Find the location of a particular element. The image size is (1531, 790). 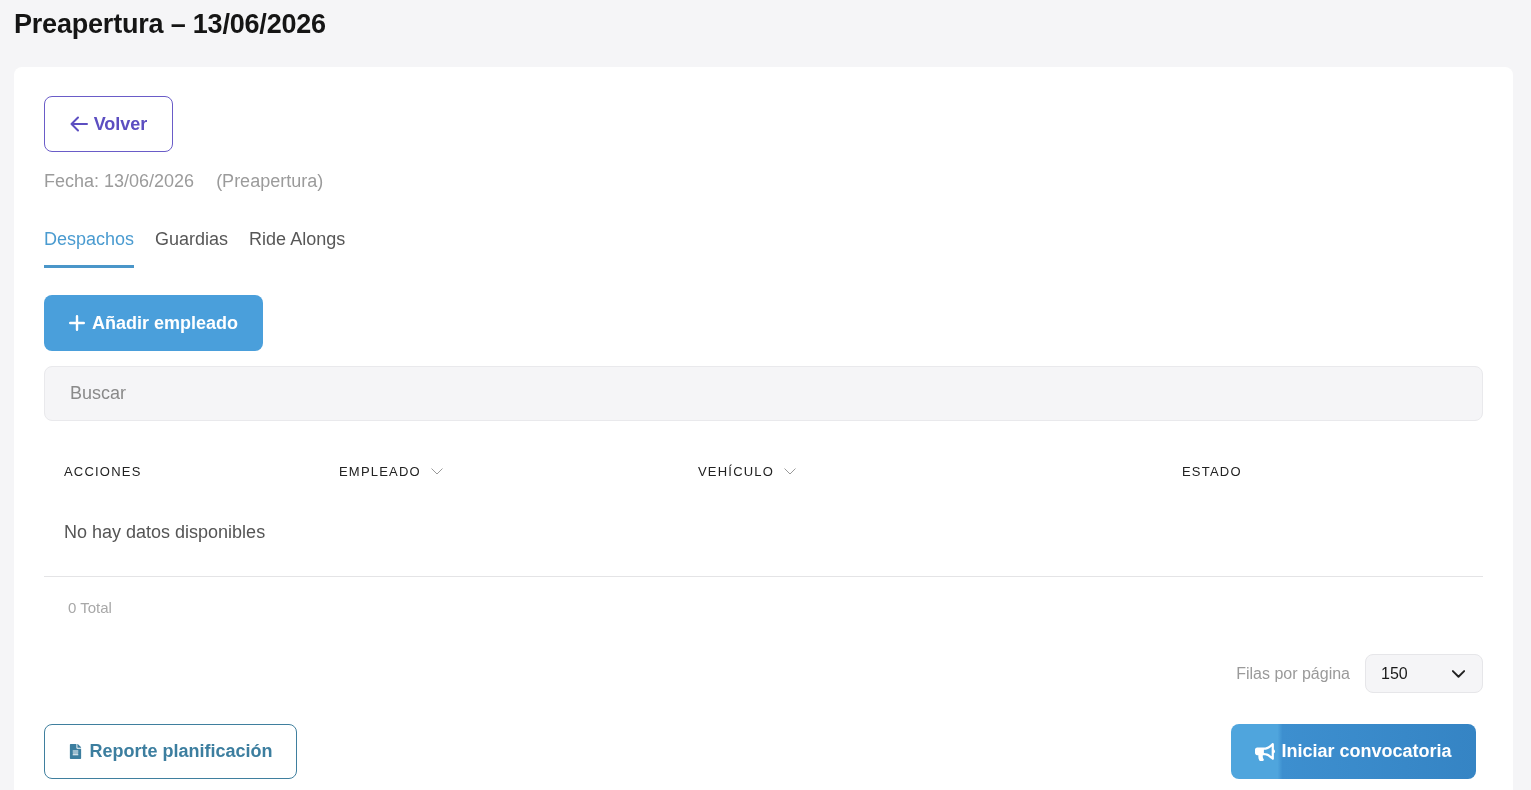

column-header: ESTADO is located at coordinates (1212, 471).